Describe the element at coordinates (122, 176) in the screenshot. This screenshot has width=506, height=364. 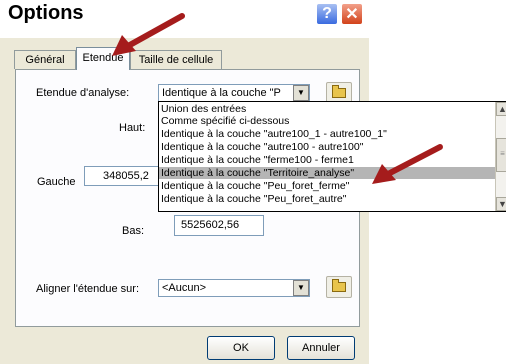
I see `gauche-input: 348055,2` at that location.